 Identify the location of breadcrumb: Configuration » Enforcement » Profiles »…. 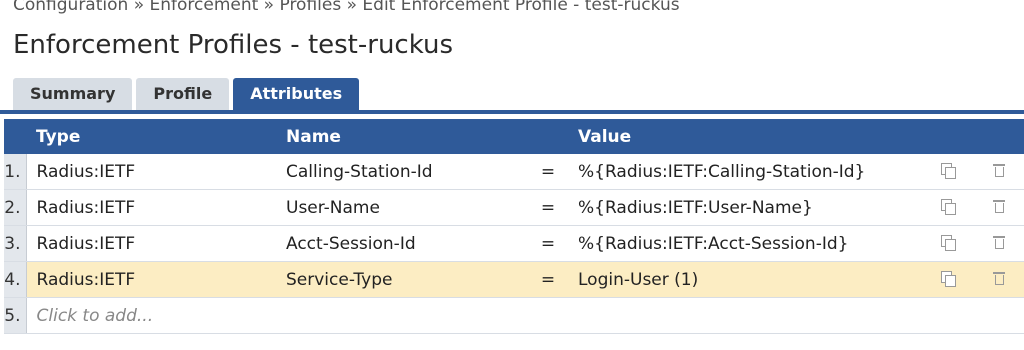
(346, 7).